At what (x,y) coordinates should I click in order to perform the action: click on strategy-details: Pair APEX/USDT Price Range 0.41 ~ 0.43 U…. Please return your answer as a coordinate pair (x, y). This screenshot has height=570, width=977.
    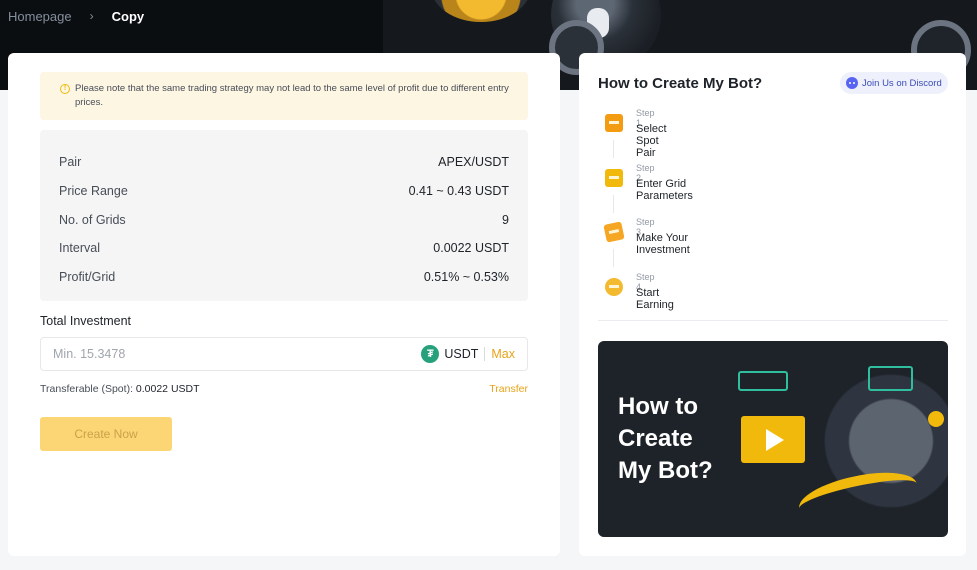
    Looking at the image, I should click on (284, 215).